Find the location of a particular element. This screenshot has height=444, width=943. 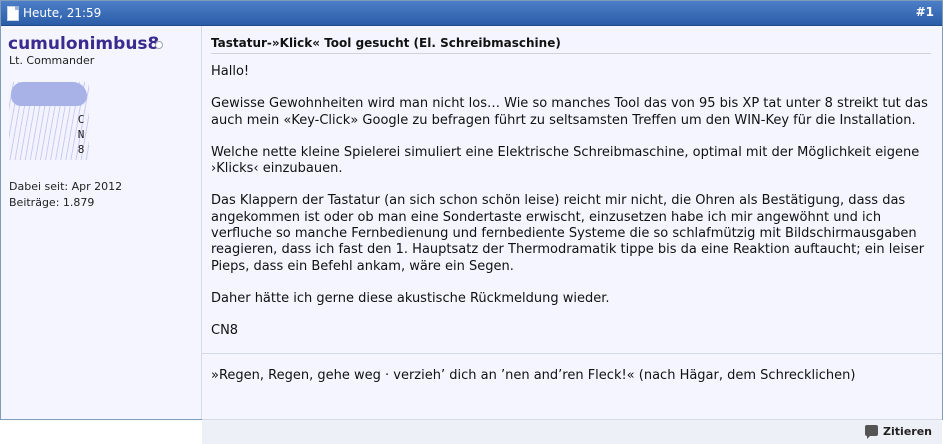

cloud-icon is located at coordinates (49, 94).